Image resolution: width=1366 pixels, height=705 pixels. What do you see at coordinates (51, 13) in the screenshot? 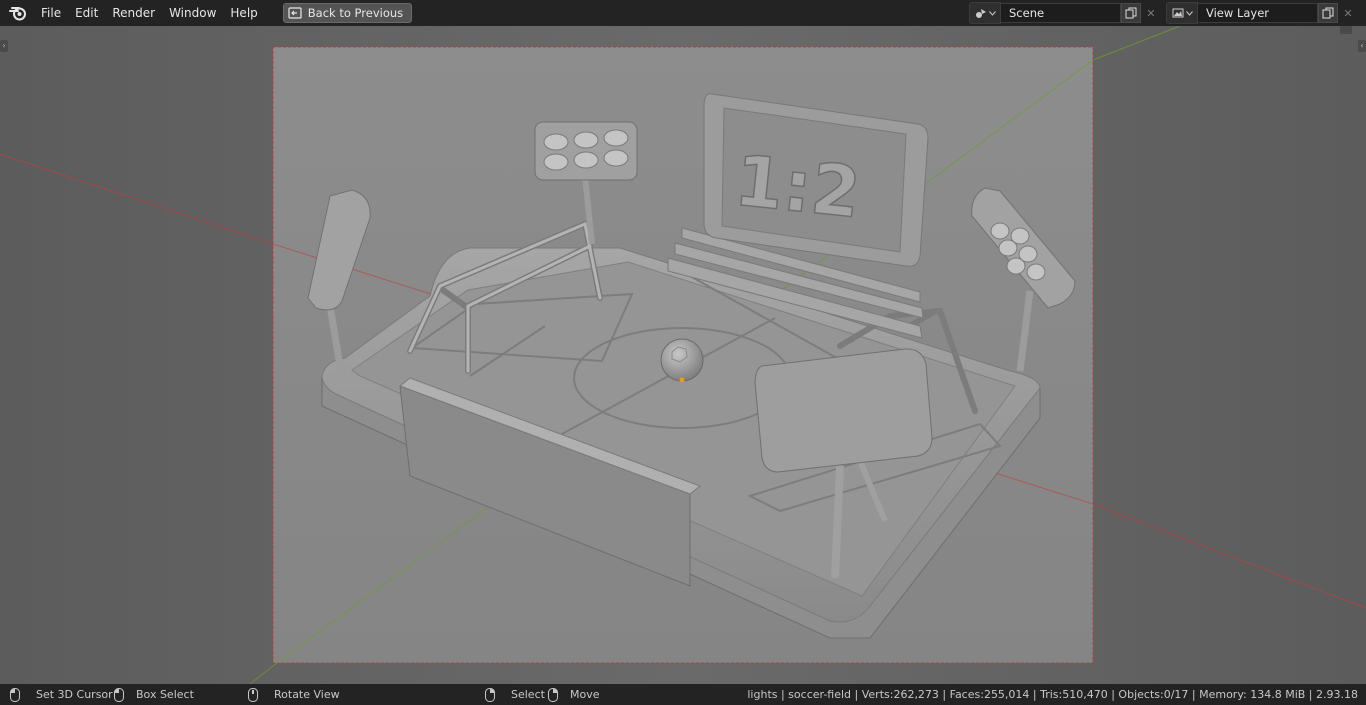
I see `menu-file: File` at bounding box center [51, 13].